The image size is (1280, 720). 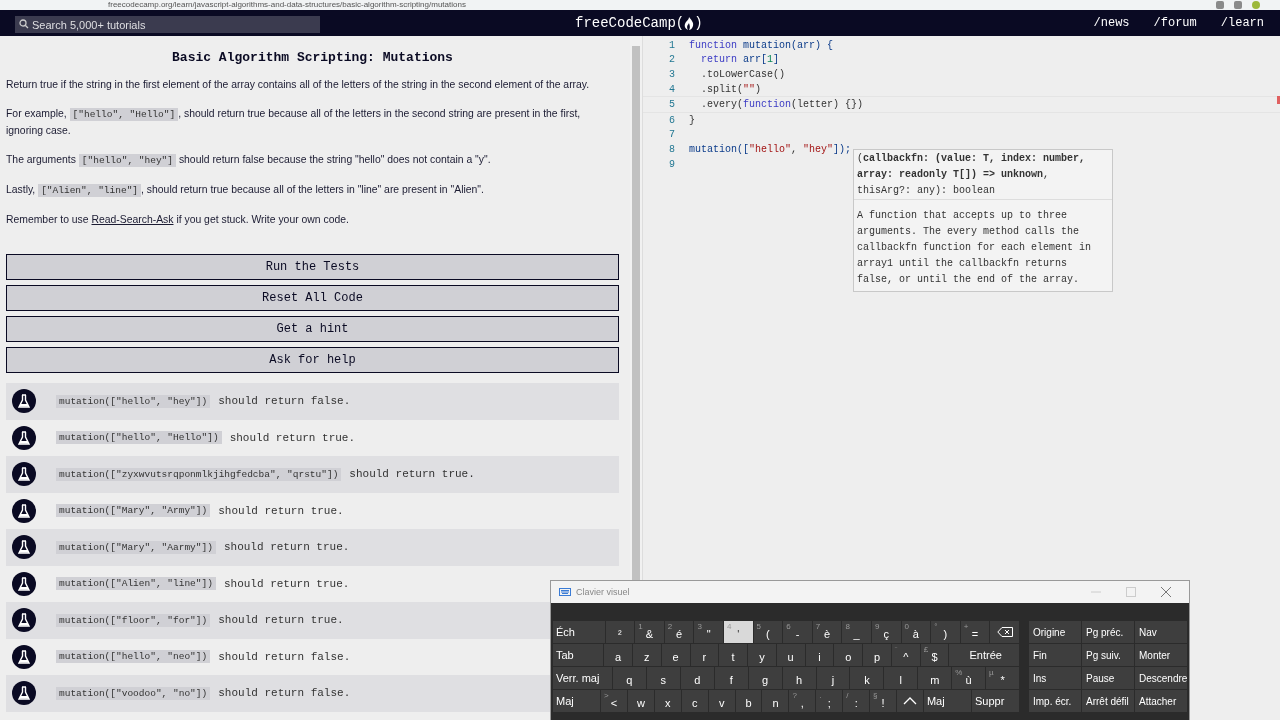 What do you see at coordinates (133, 401) in the screenshot?
I see `test-code: mutation(["hello", "hey"])` at bounding box center [133, 401].